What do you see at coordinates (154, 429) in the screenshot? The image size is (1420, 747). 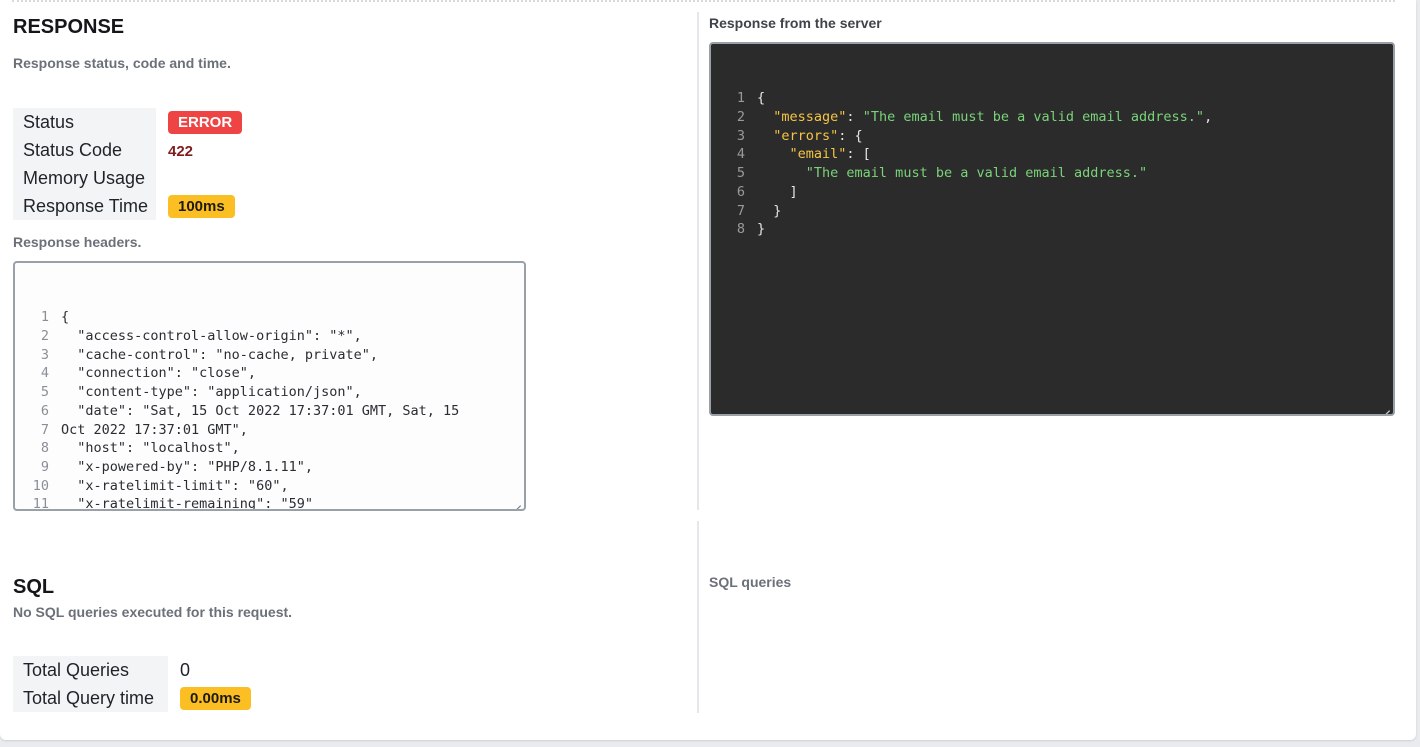 I see `code-text: Oct 2022 17:37:01 GMT",` at bounding box center [154, 429].